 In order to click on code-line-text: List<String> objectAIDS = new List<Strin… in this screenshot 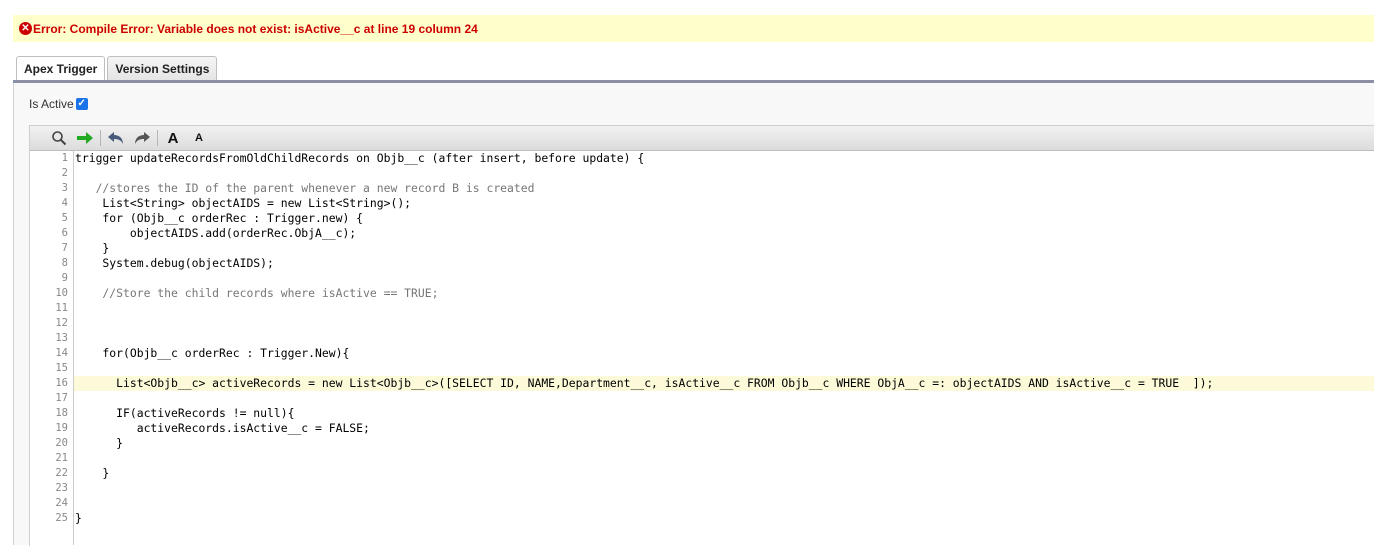, I will do `click(243, 203)`.